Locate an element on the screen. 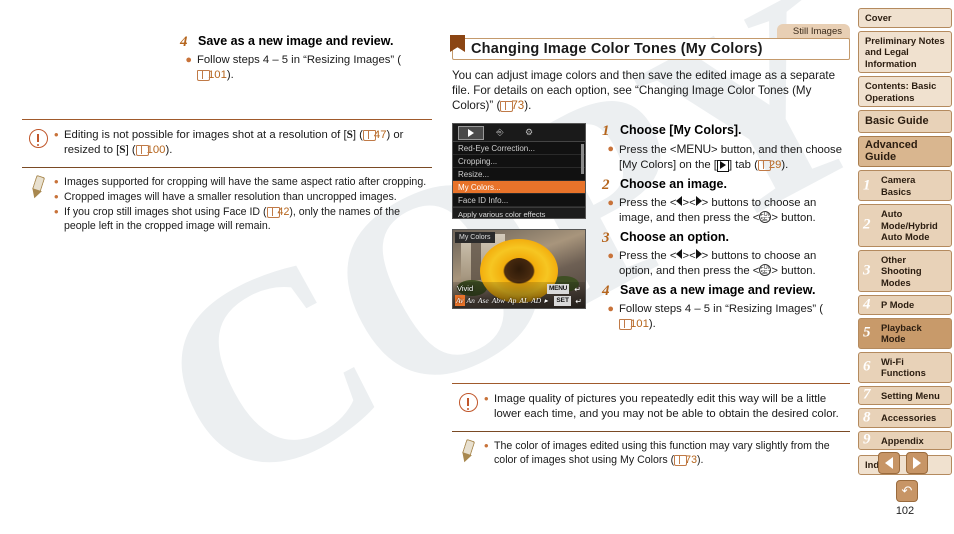 Image resolution: width=954 pixels, height=534 pixels. next-page-button is located at coordinates (917, 463).